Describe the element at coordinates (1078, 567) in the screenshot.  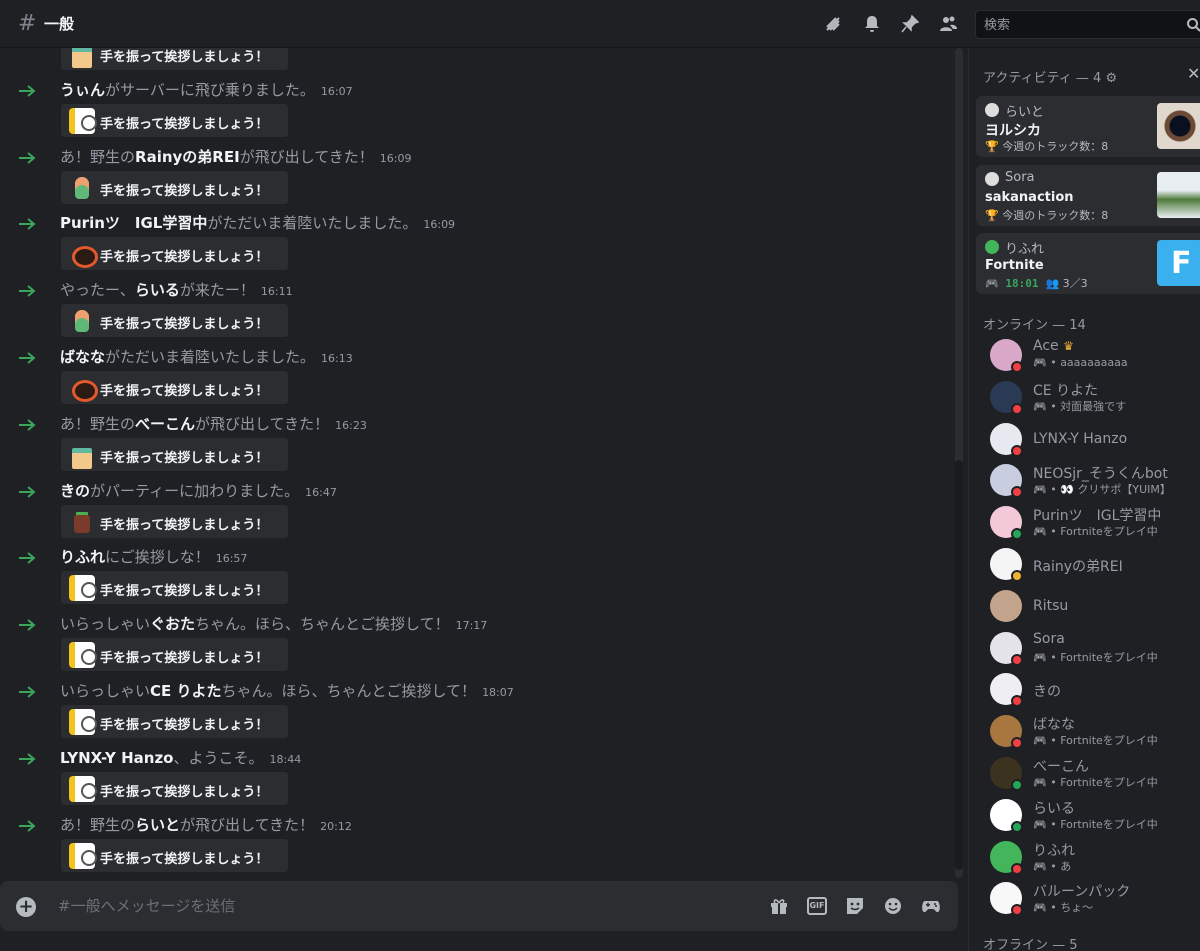
I see `member-name: Rainyの弟REI` at that location.